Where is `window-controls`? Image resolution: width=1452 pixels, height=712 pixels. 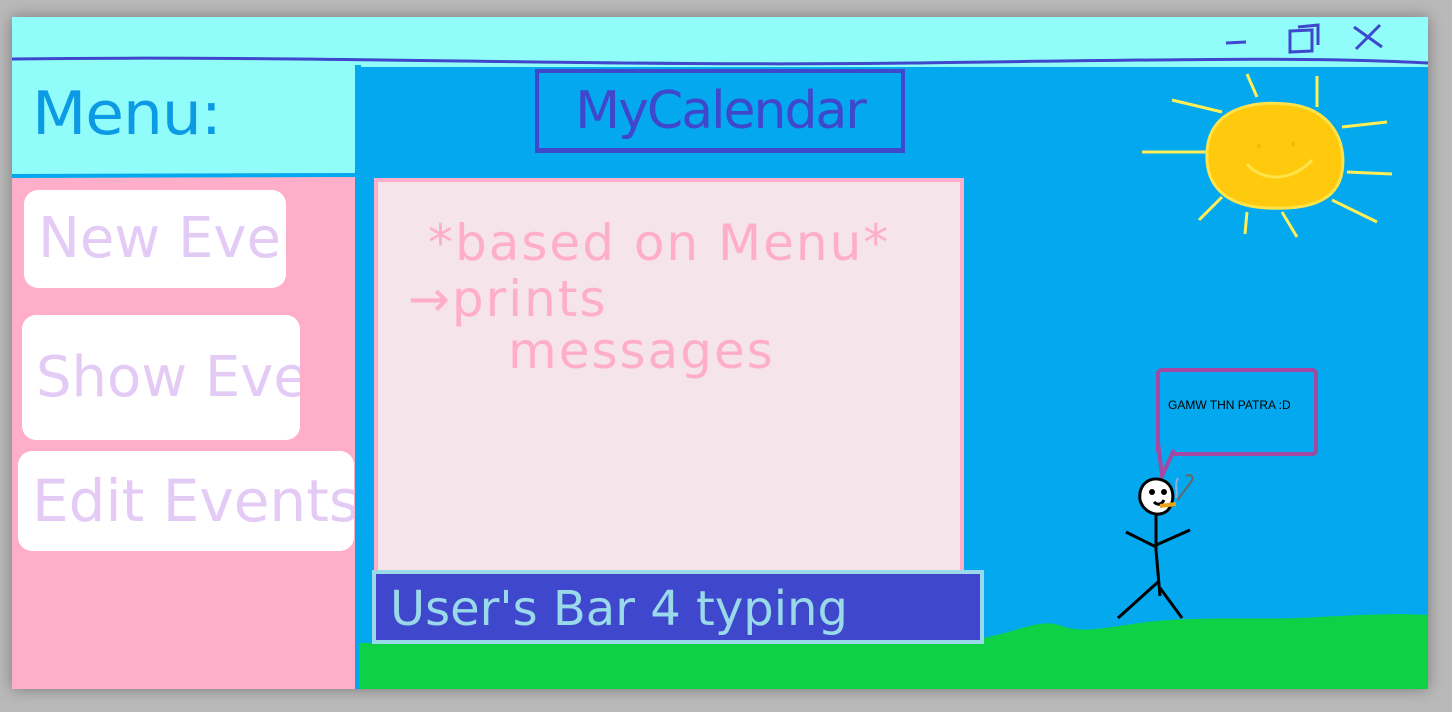
window-controls is located at coordinates (1304, 38).